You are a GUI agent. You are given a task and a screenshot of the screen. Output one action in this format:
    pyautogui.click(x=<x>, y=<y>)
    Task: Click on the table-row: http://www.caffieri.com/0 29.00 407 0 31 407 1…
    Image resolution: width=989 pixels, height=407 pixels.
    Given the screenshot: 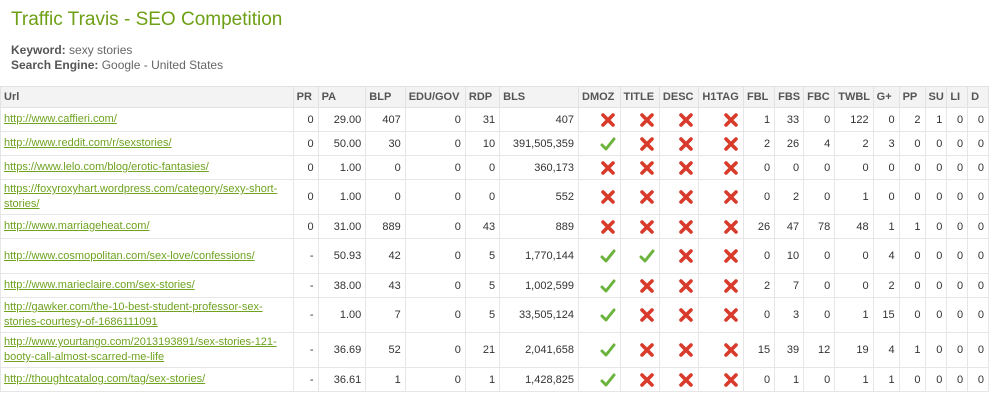 What is the action you would take?
    pyautogui.click(x=494, y=119)
    